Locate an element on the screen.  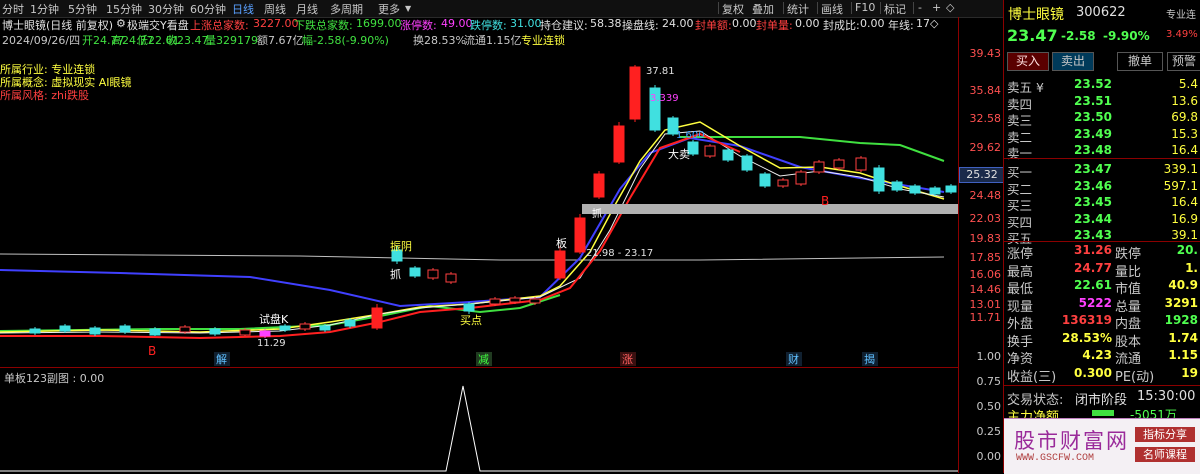
tool-restore-rights: 复权 is located at coordinates (733, 9).